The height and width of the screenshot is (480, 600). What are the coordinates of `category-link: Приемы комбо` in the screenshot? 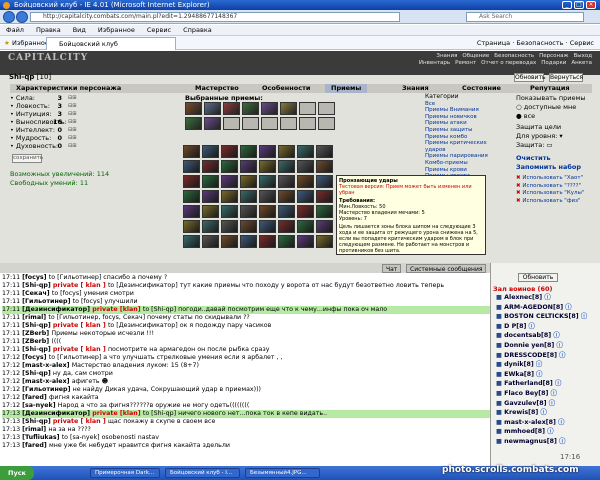 It's located at (465, 137).